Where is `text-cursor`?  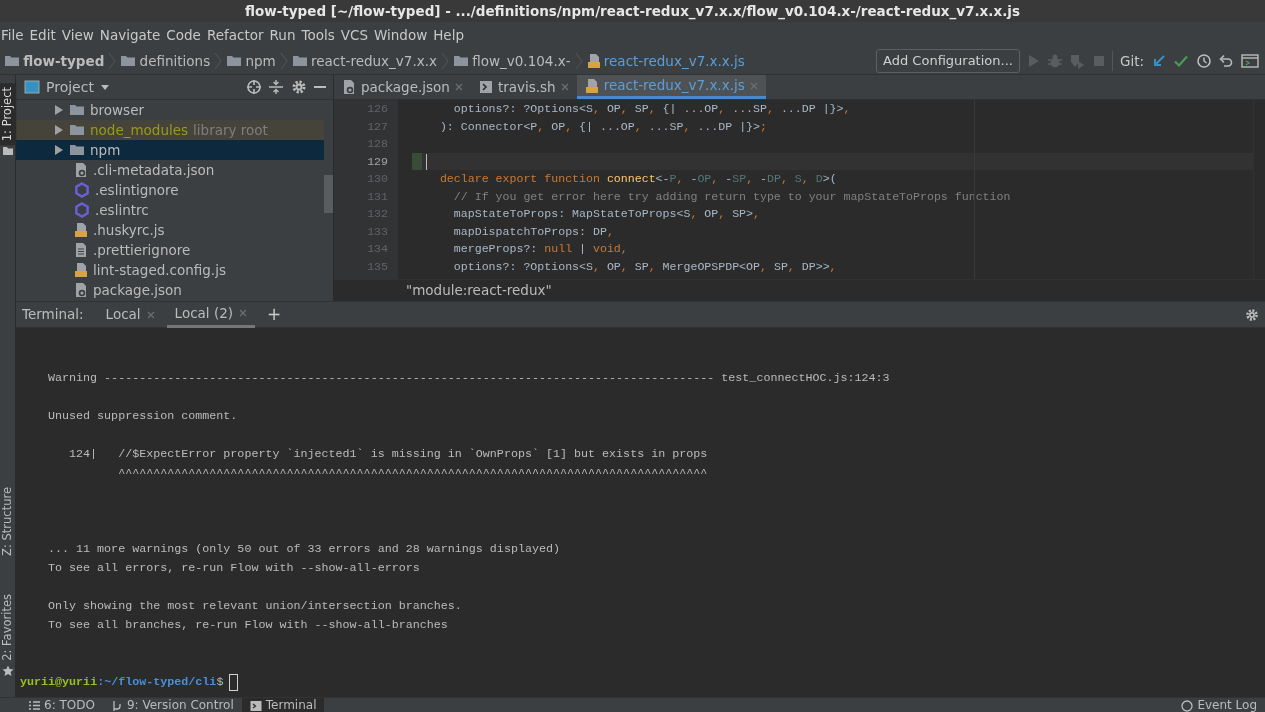 text-cursor is located at coordinates (426, 161).